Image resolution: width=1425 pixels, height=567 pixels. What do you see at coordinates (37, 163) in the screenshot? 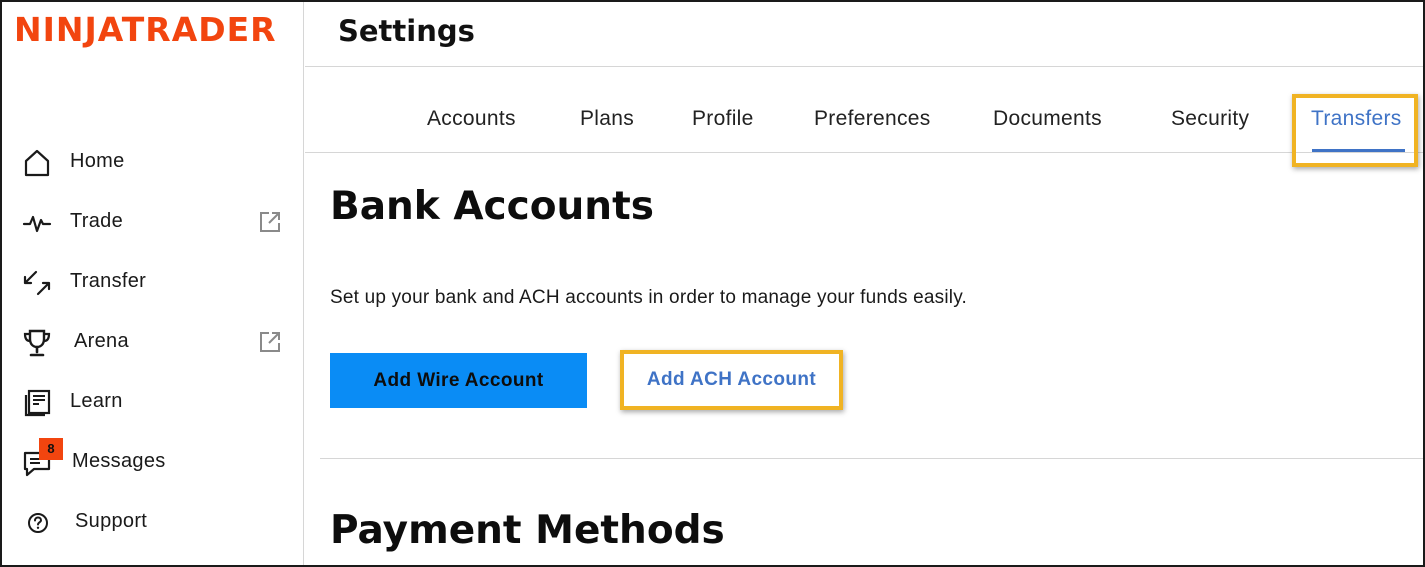
I see `home-icon` at bounding box center [37, 163].